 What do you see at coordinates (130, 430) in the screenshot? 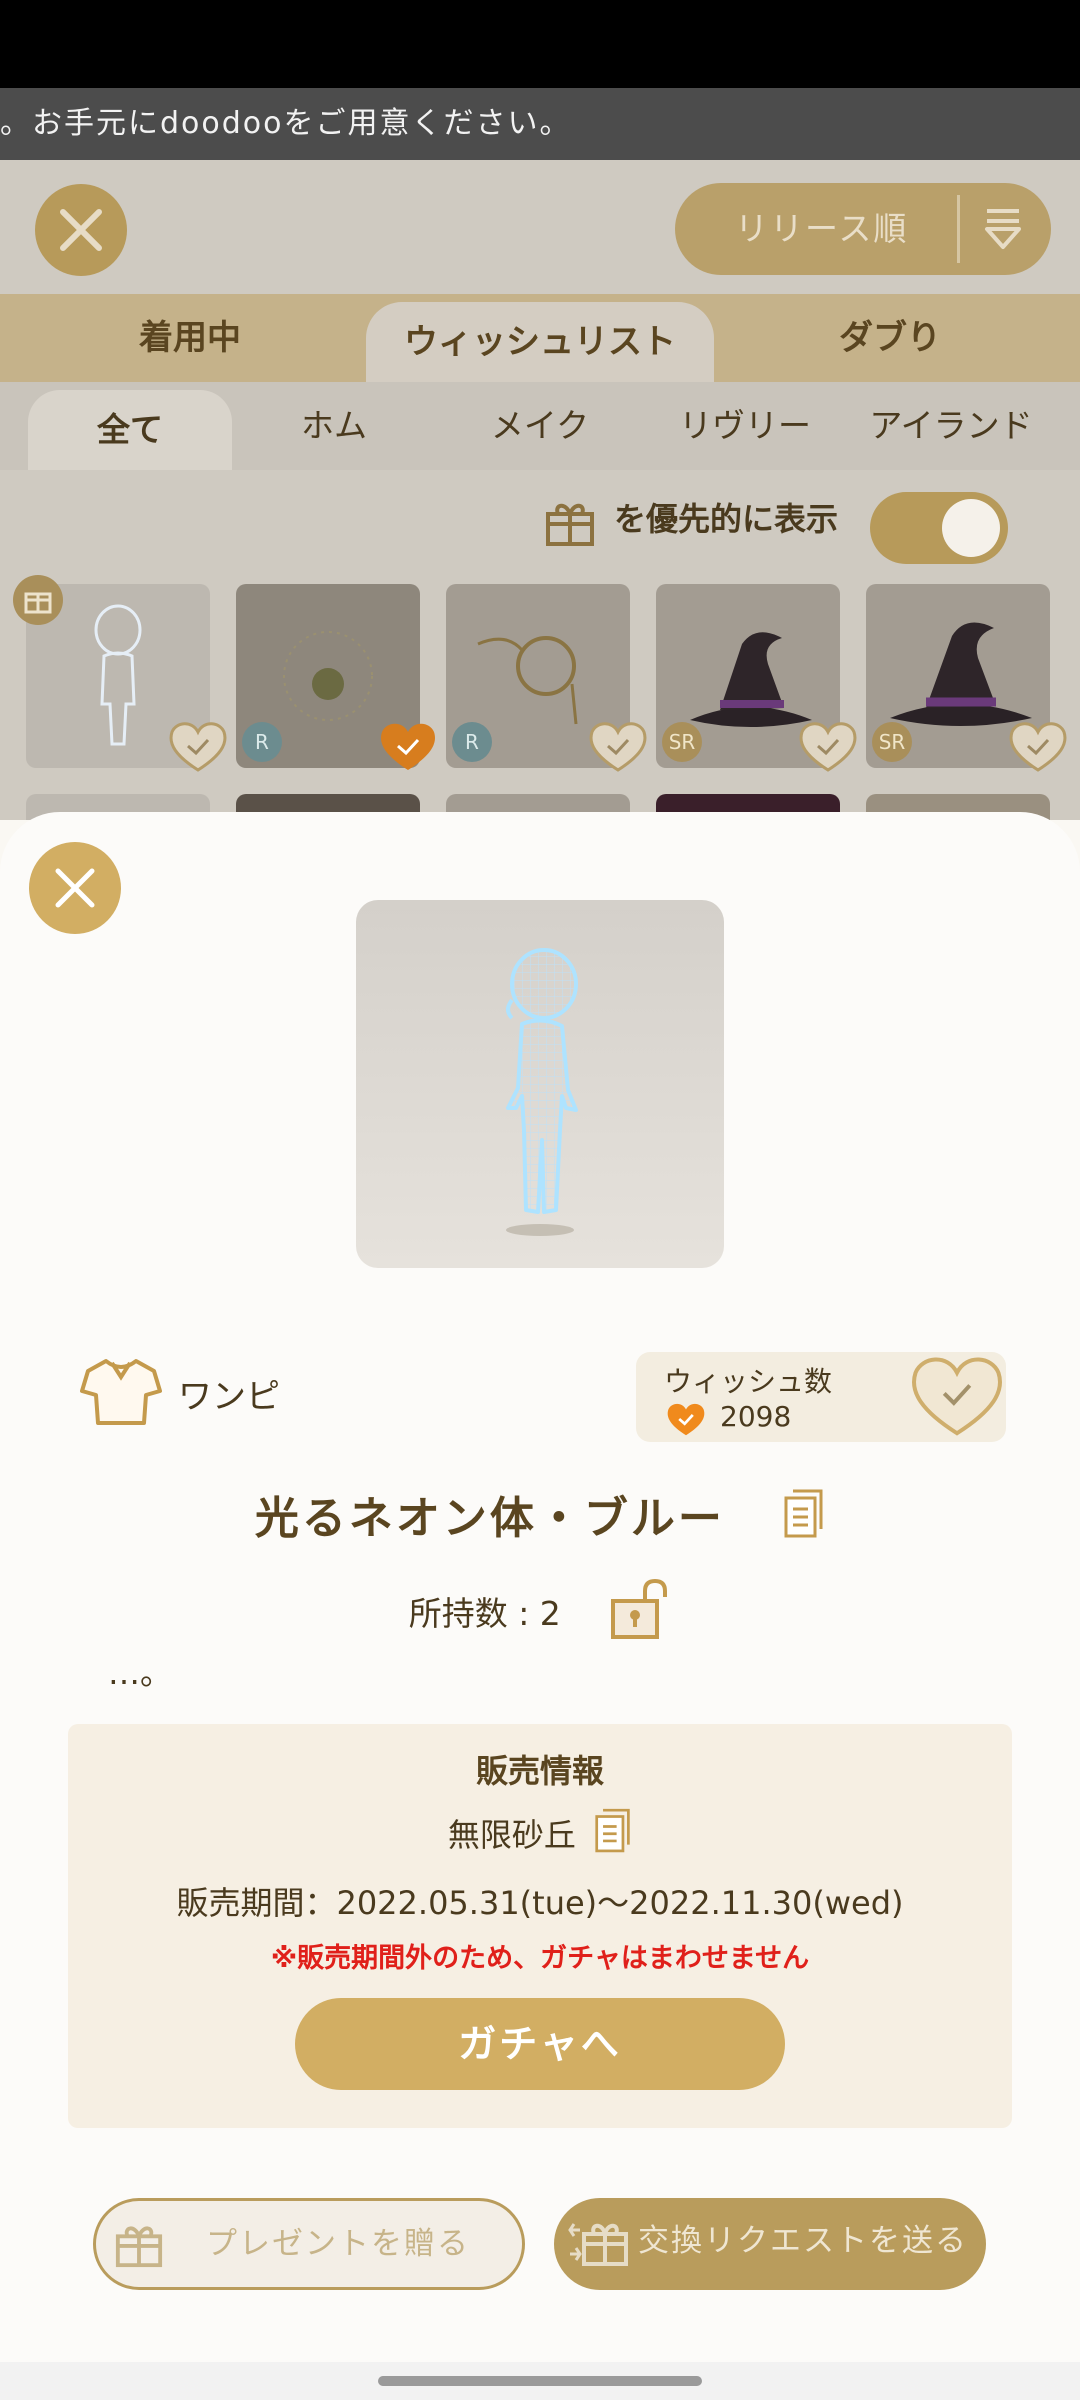
I see `subtab-all: 全て` at bounding box center [130, 430].